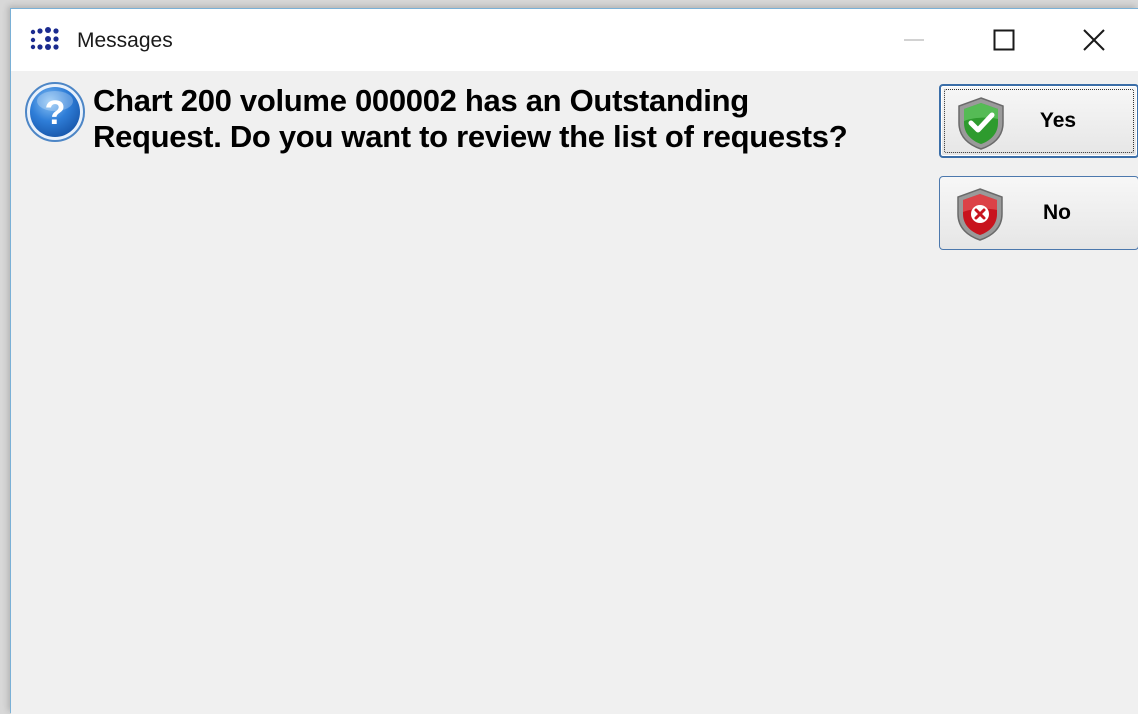 The image size is (1138, 714). What do you see at coordinates (981, 123) in the screenshot?
I see `shield-check-icon` at bounding box center [981, 123].